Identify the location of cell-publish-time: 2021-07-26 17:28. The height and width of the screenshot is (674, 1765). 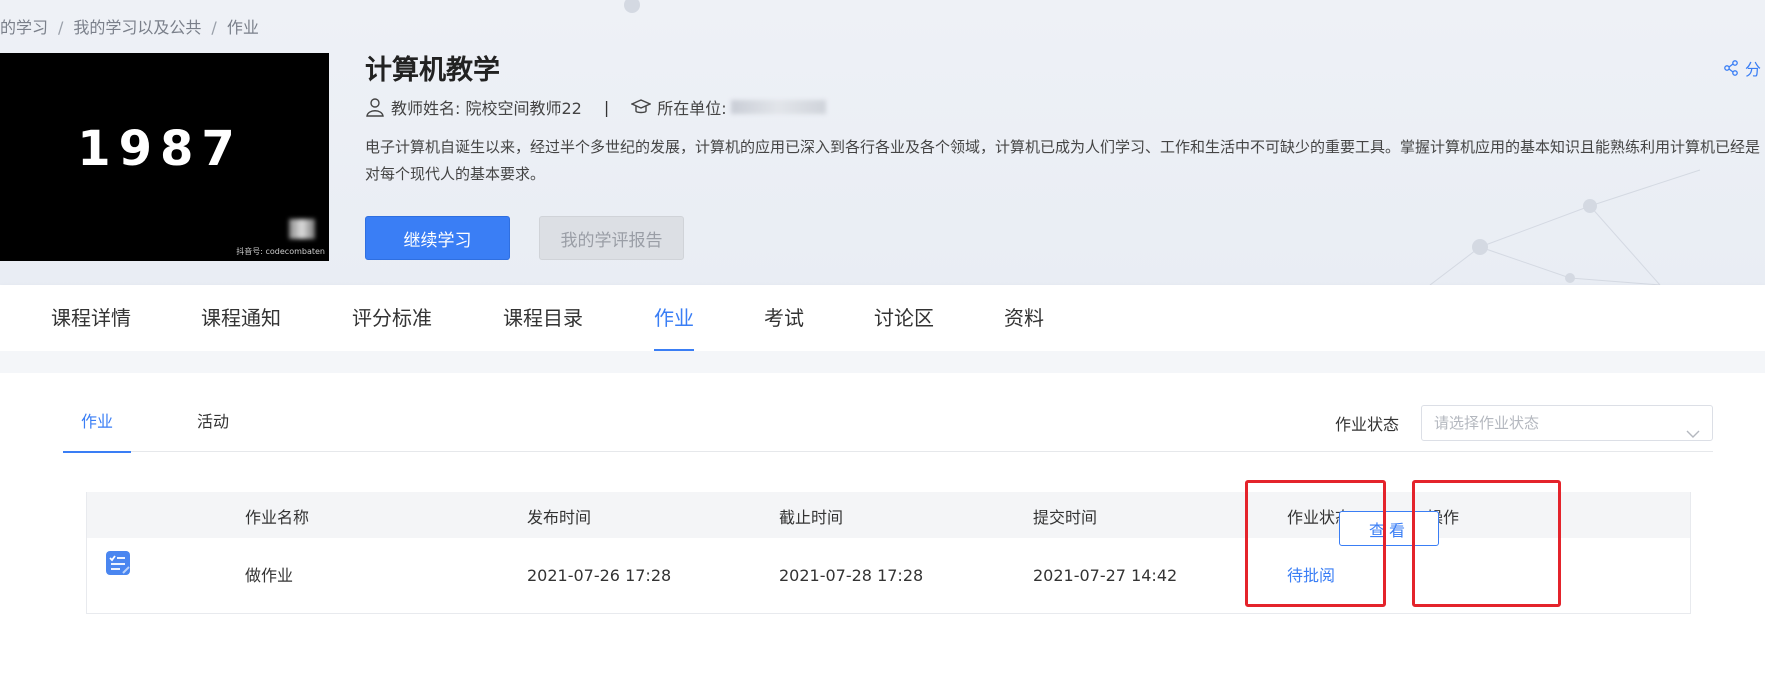
(599, 575).